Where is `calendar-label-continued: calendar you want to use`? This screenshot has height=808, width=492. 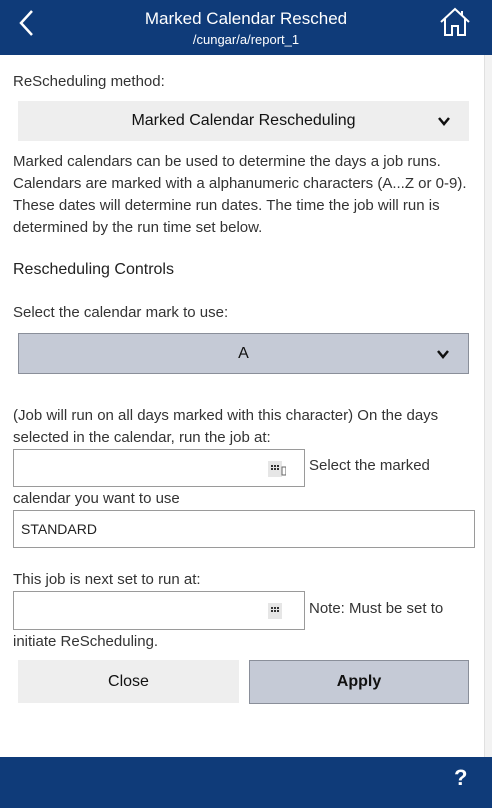 calendar-label-continued: calendar you want to use is located at coordinates (96, 498).